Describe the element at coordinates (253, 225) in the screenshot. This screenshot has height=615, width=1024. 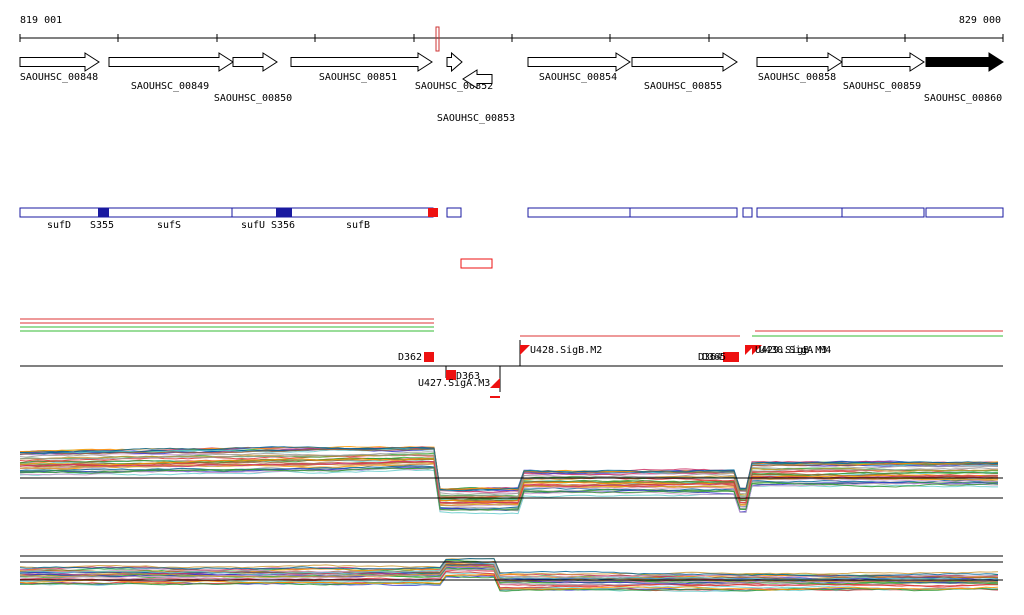
I see `operon-label: sufU` at that location.